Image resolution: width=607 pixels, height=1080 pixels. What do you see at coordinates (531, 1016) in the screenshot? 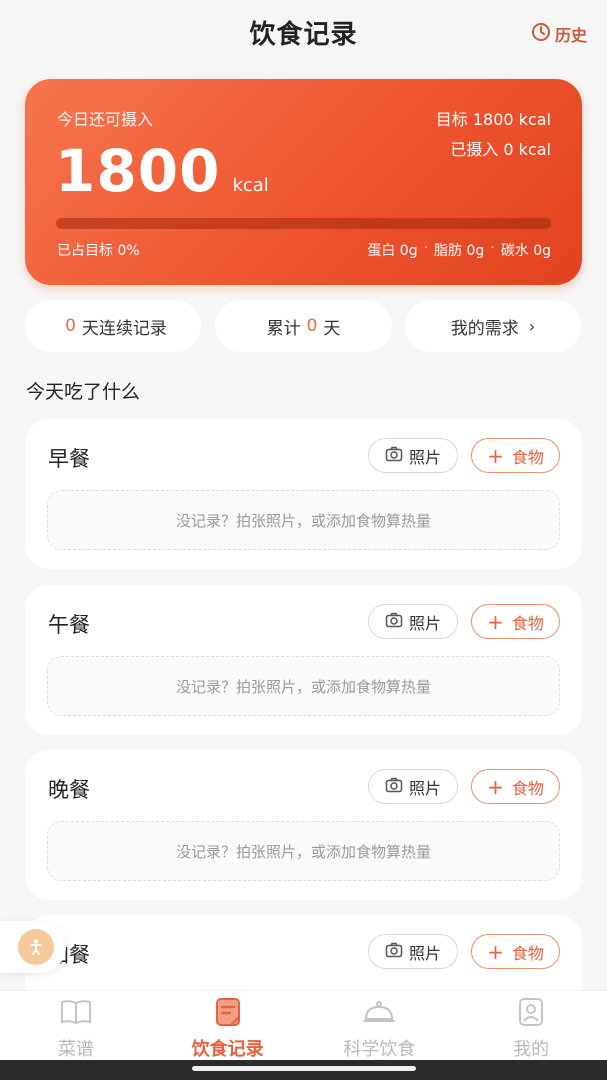
I see `profile-icon` at bounding box center [531, 1016].